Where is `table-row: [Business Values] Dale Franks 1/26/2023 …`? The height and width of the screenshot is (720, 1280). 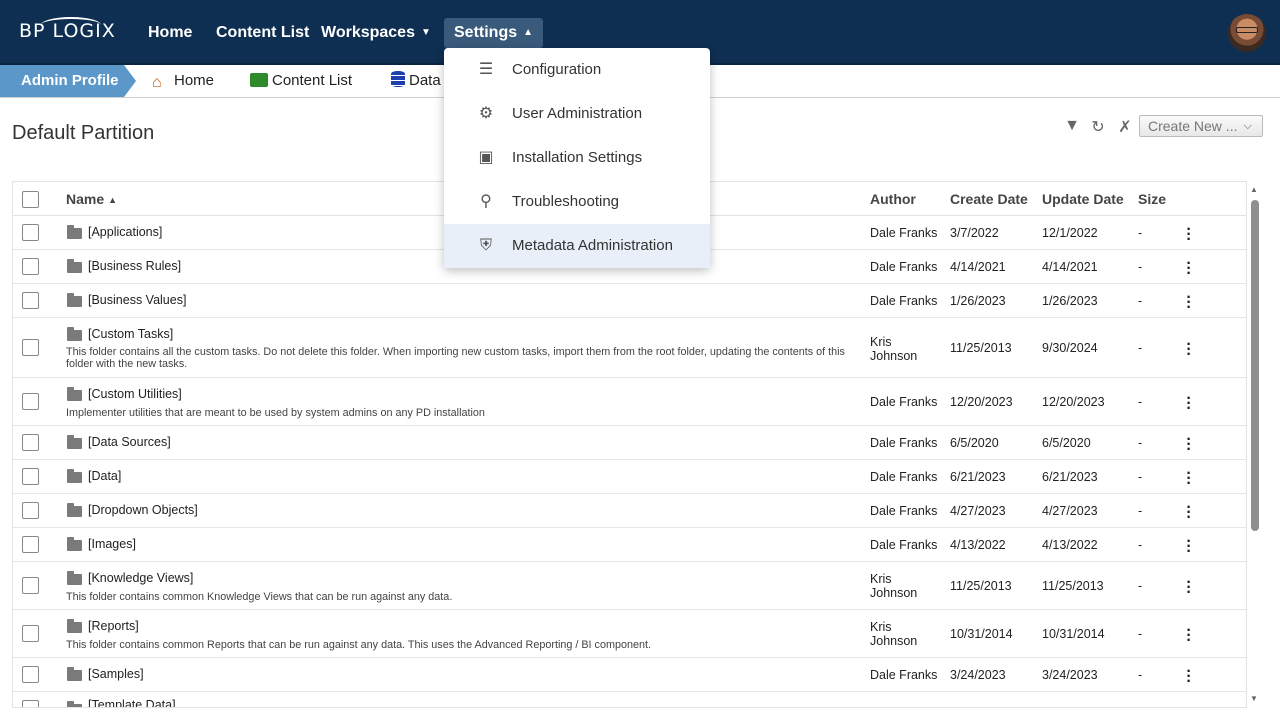 table-row: [Business Values] Dale Franks 1/26/2023 … is located at coordinates (629, 301).